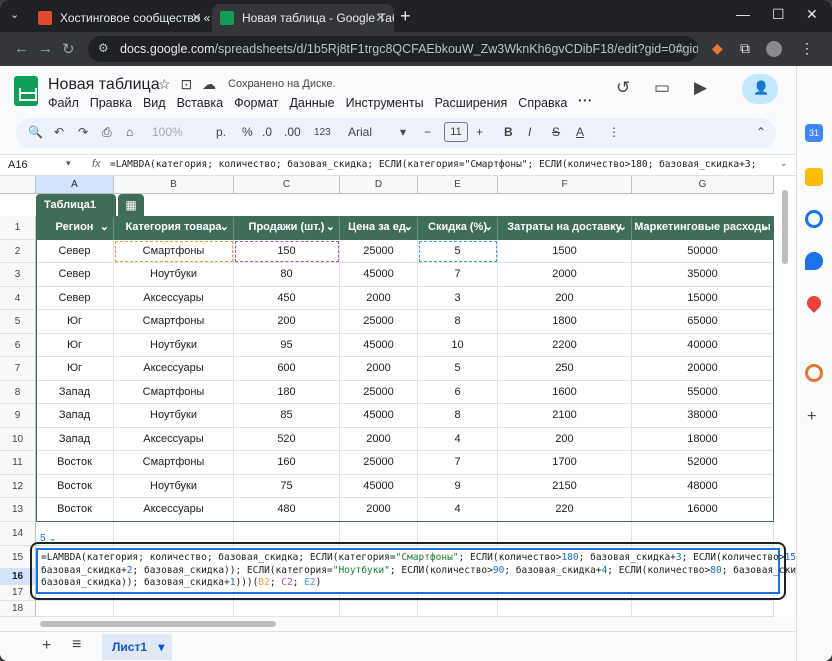  I want to click on table-cell: 6, so click(458, 392).